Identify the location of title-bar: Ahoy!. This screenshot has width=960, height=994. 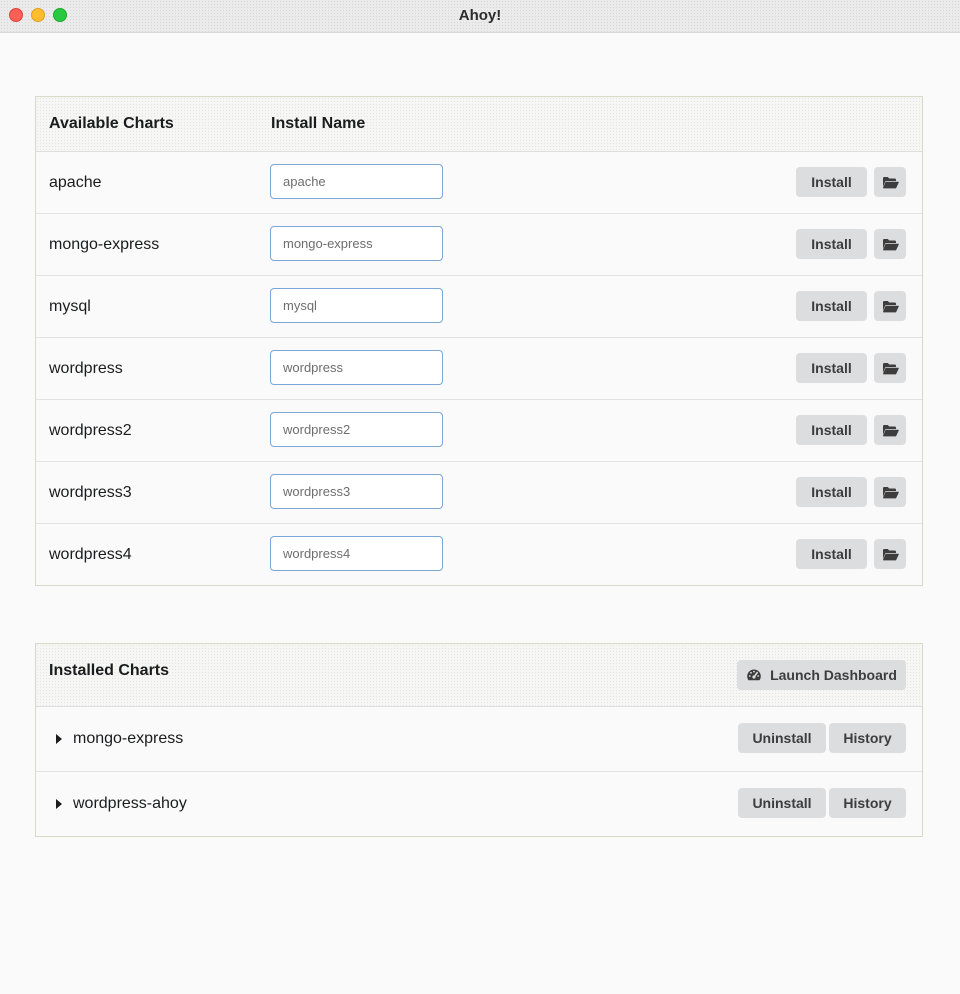
(480, 16).